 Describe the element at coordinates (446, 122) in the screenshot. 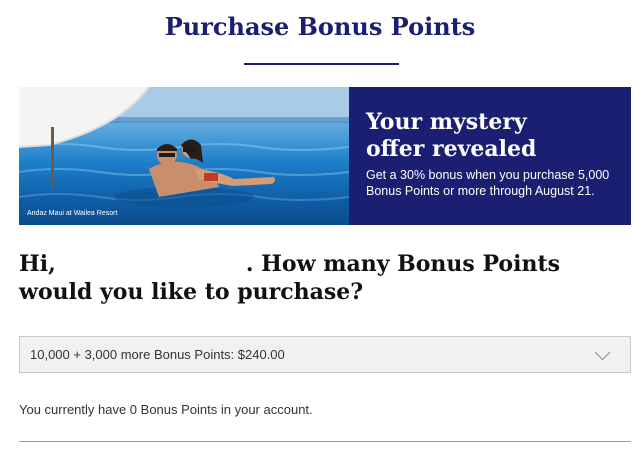

I see `offer-title-line1: Your mystery` at that location.